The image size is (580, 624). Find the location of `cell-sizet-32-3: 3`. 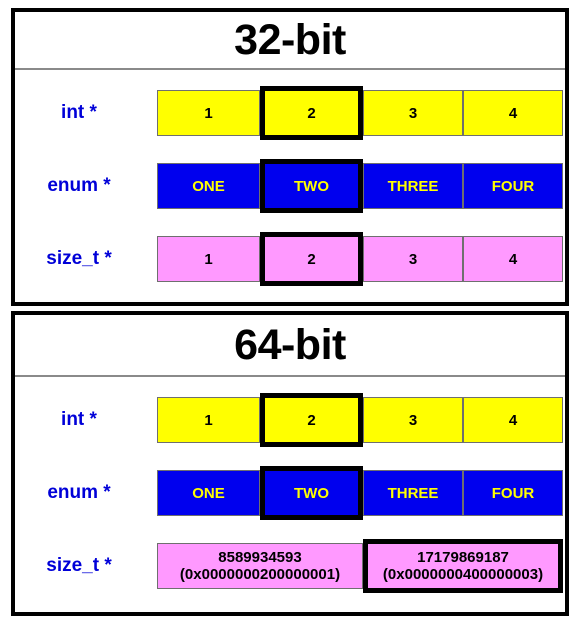

cell-sizet-32-3: 3 is located at coordinates (413, 259).